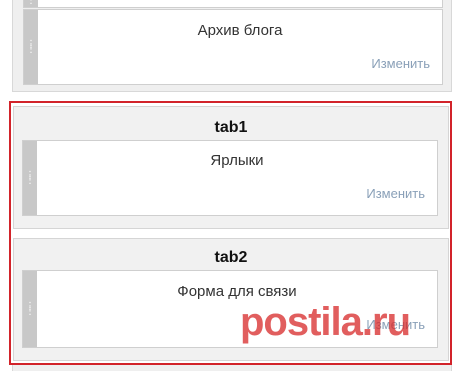  Describe the element at coordinates (240, 30) in the screenshot. I see `gadget-title: Архив блога` at that location.